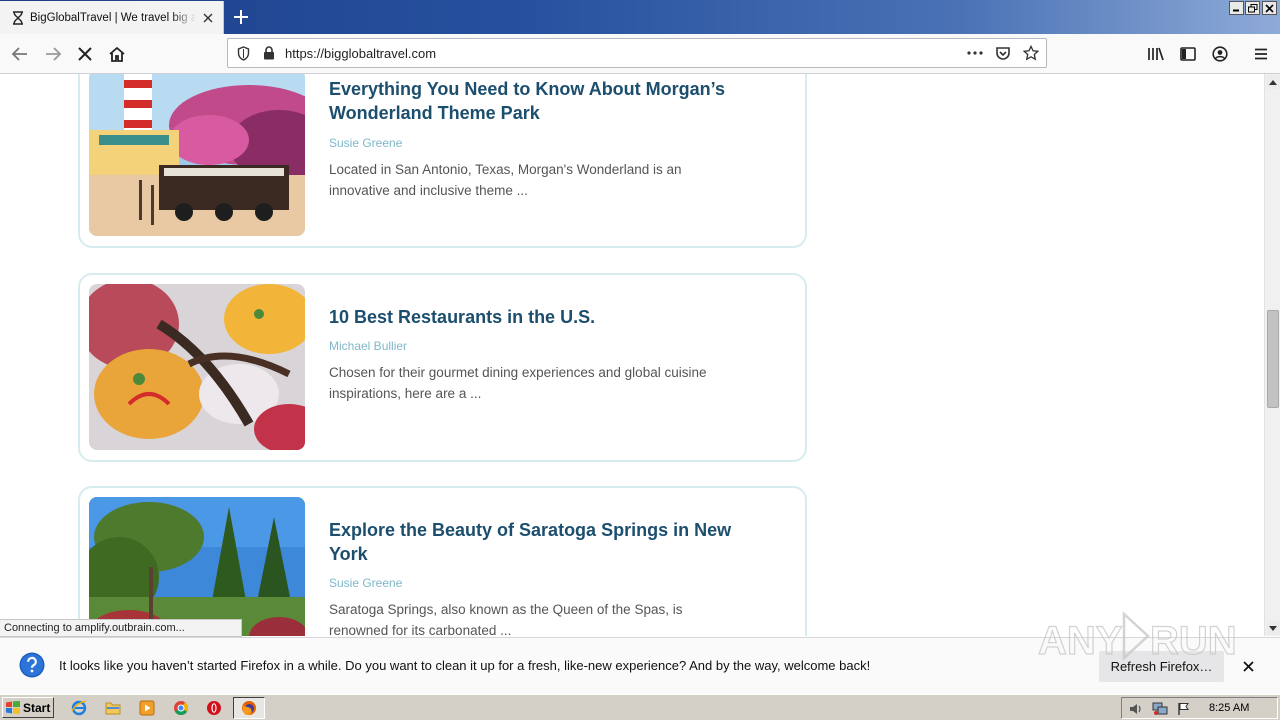  I want to click on bookmark-star-icon, so click(1031, 53).